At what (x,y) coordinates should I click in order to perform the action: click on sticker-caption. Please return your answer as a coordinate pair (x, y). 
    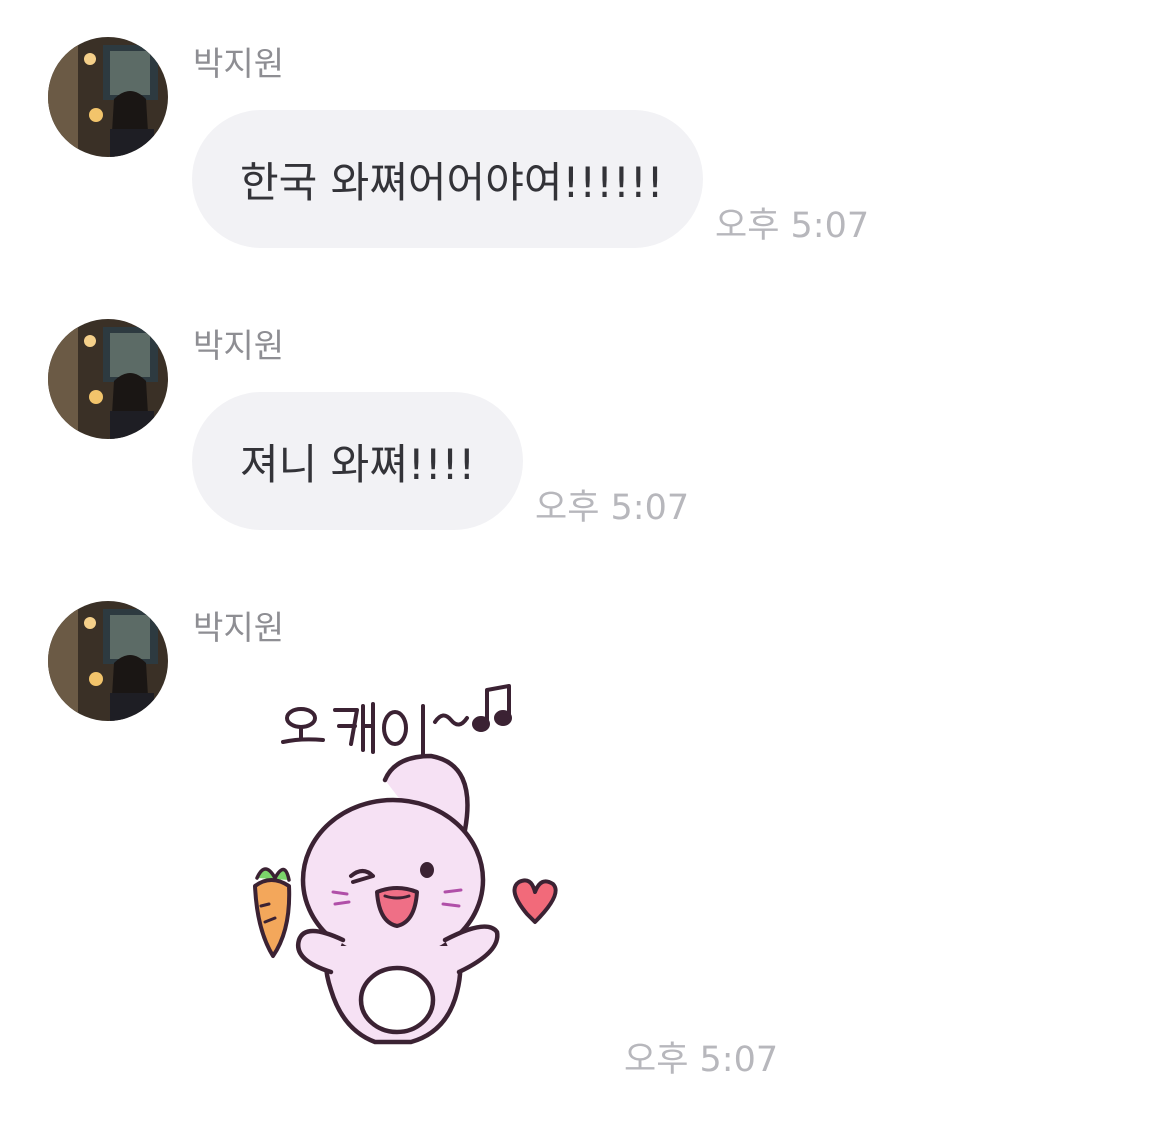
    Looking at the image, I should click on (396, 721).